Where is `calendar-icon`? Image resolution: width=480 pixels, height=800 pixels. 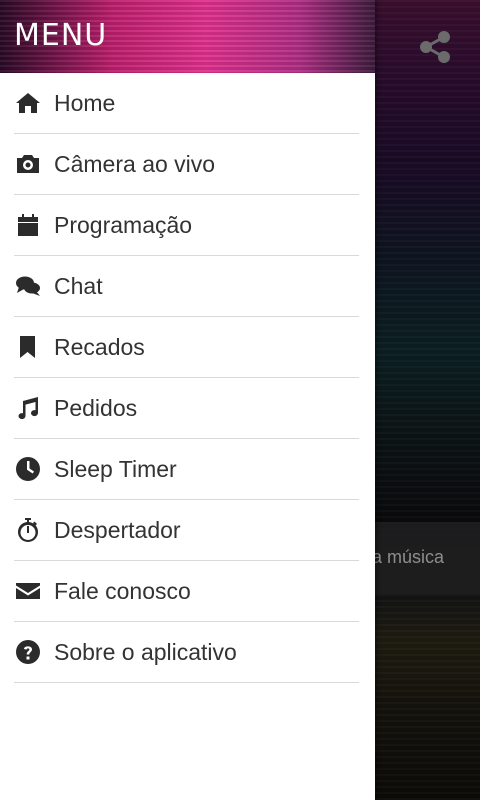
calendar-icon is located at coordinates (28, 225).